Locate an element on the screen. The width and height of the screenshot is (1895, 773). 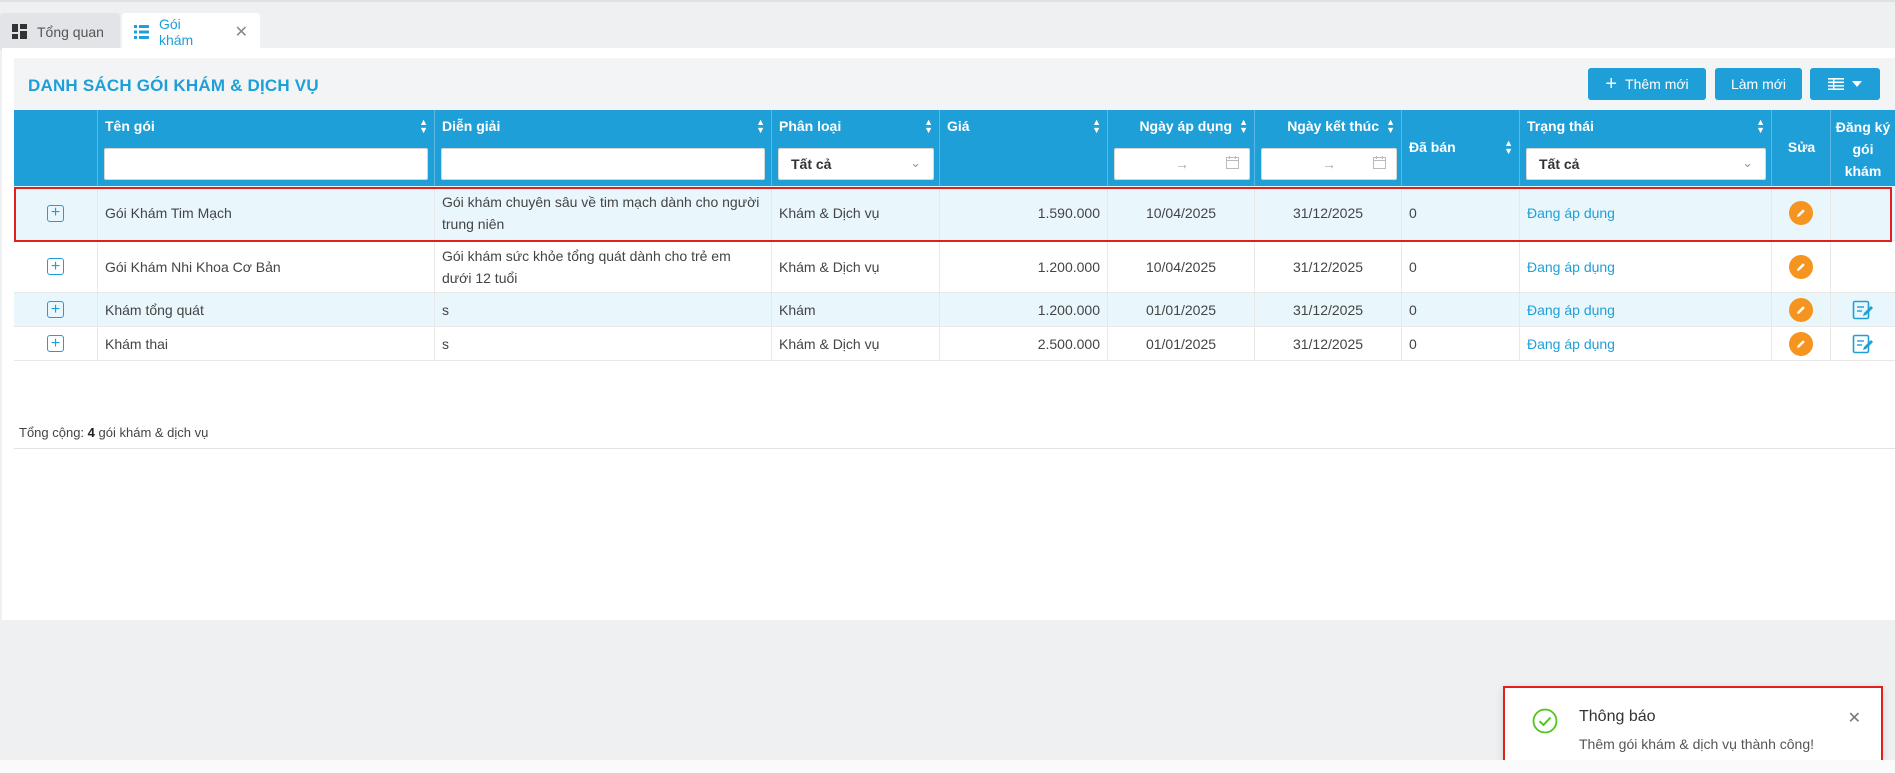
header-edit: Sửa is located at coordinates (1801, 148).